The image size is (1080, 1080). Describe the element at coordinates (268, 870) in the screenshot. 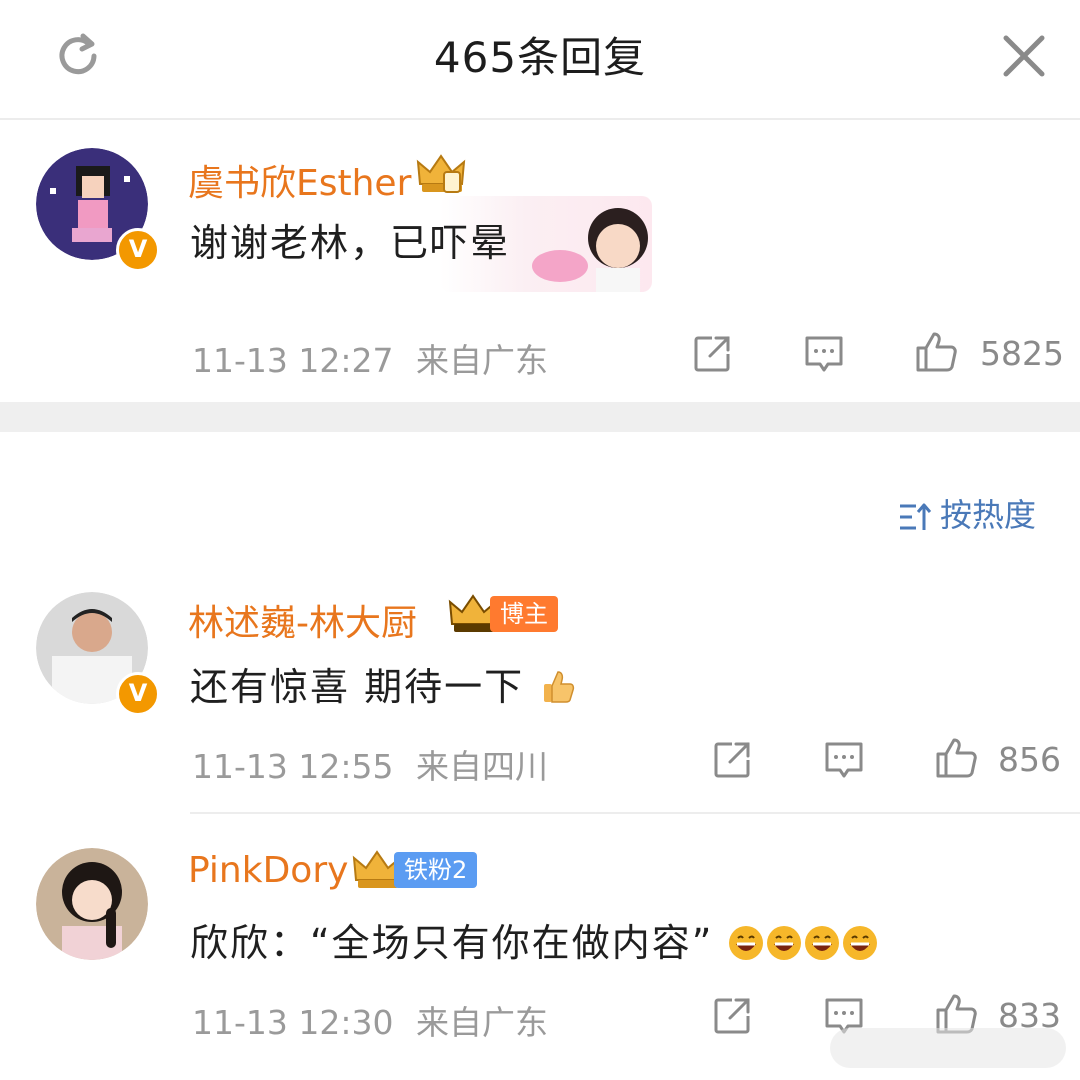

I see `username: PinkDory` at that location.